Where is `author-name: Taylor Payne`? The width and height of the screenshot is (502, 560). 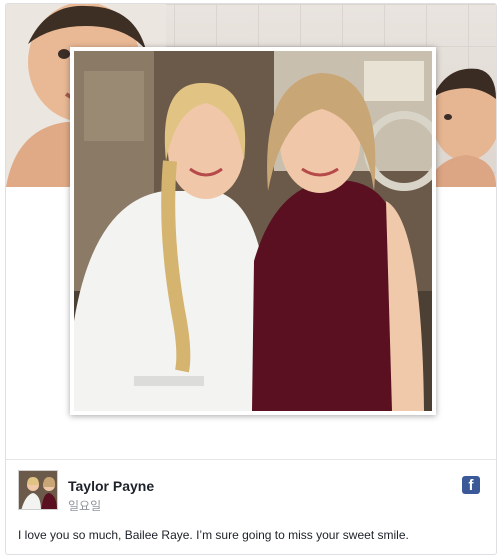 author-name: Taylor Payne is located at coordinates (111, 486).